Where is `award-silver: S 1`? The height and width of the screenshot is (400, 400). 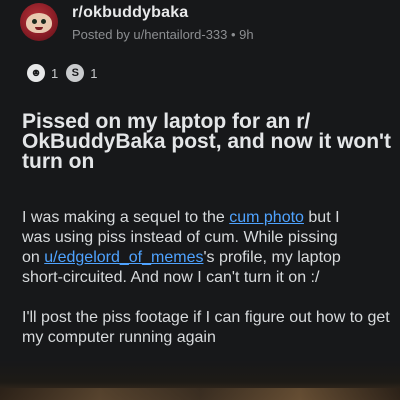 award-silver: S 1 is located at coordinates (81, 73).